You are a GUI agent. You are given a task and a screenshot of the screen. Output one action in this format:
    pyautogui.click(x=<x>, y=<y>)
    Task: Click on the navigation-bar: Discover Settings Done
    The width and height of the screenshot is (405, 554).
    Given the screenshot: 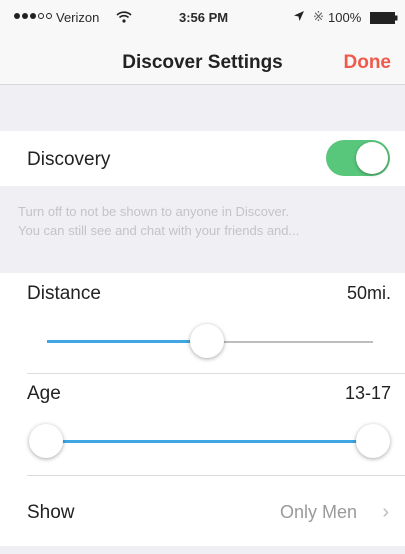 What is the action you would take?
    pyautogui.click(x=202, y=62)
    